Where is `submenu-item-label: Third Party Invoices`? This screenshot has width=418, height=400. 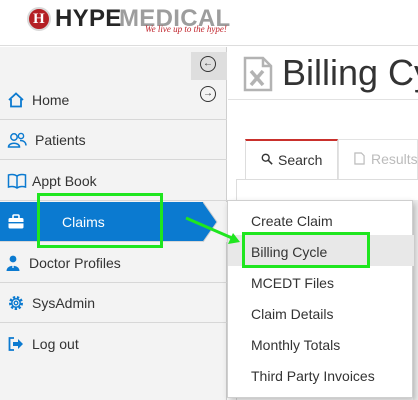 submenu-item-label: Third Party Invoices is located at coordinates (313, 376).